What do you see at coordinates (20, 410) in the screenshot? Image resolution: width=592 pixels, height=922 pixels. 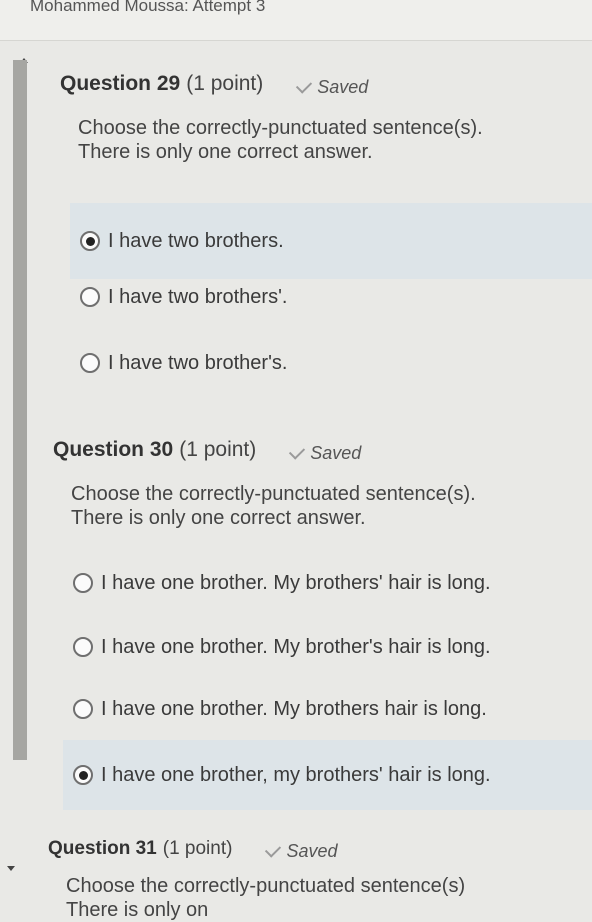 I see `scrollbar` at bounding box center [20, 410].